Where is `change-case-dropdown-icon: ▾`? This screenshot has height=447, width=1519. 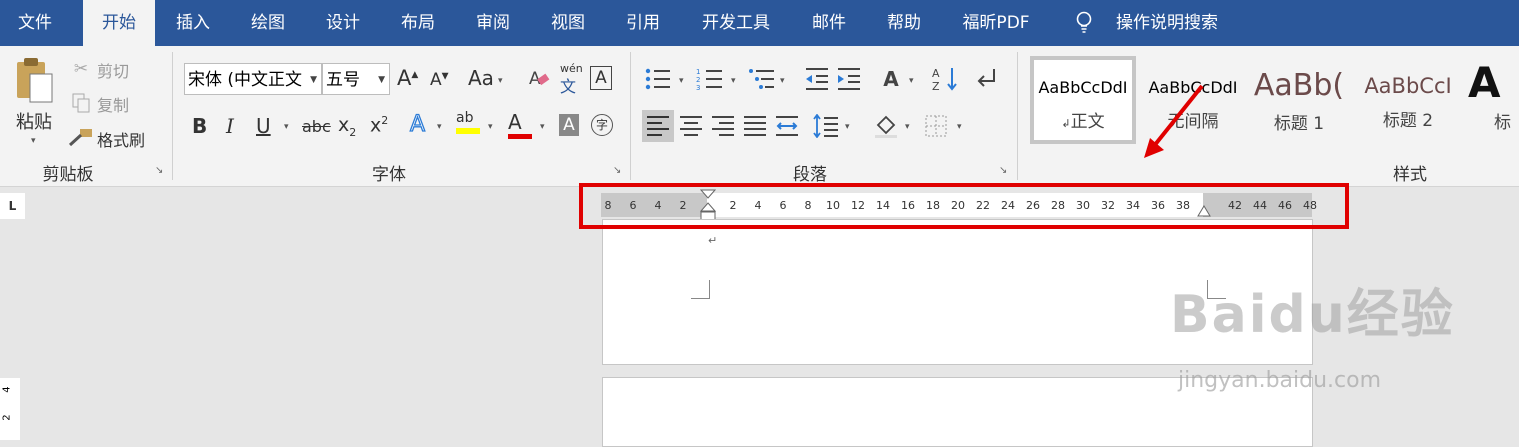
change-case-dropdown-icon: ▾ is located at coordinates (500, 81).